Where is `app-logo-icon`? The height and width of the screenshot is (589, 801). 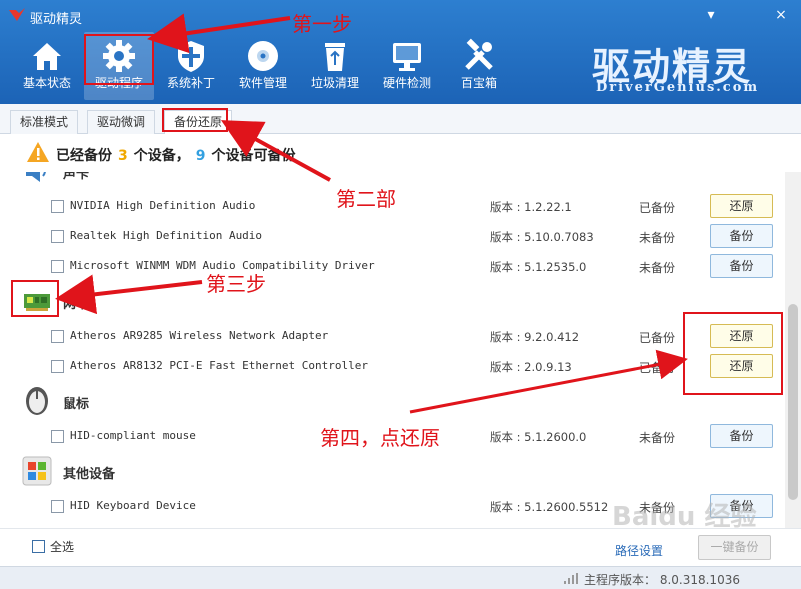 app-logo-icon is located at coordinates (17, 14).